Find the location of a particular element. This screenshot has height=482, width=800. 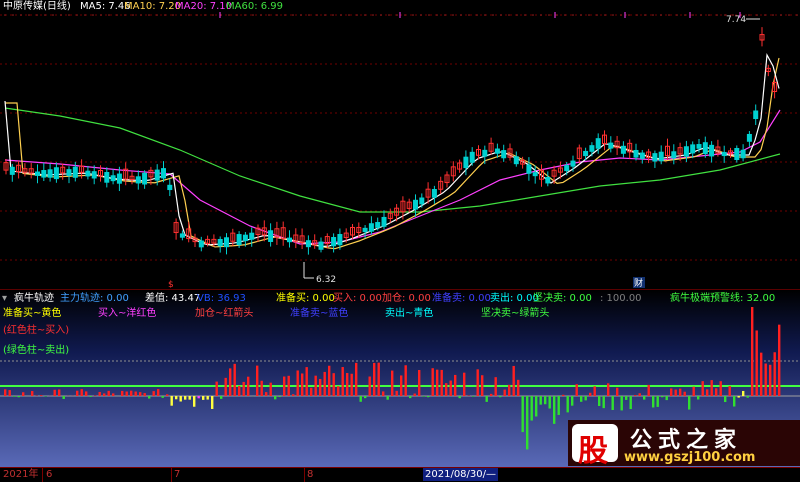

current-date-box: 2021/08/30/— is located at coordinates (460, 474).